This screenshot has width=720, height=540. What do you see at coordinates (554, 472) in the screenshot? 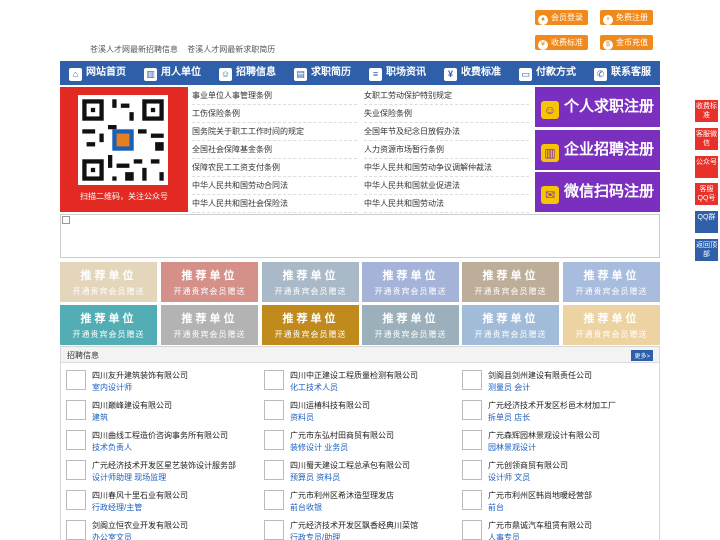
I see `job-item: 广元创领商贸有限公司 设计师 文员` at bounding box center [554, 472].